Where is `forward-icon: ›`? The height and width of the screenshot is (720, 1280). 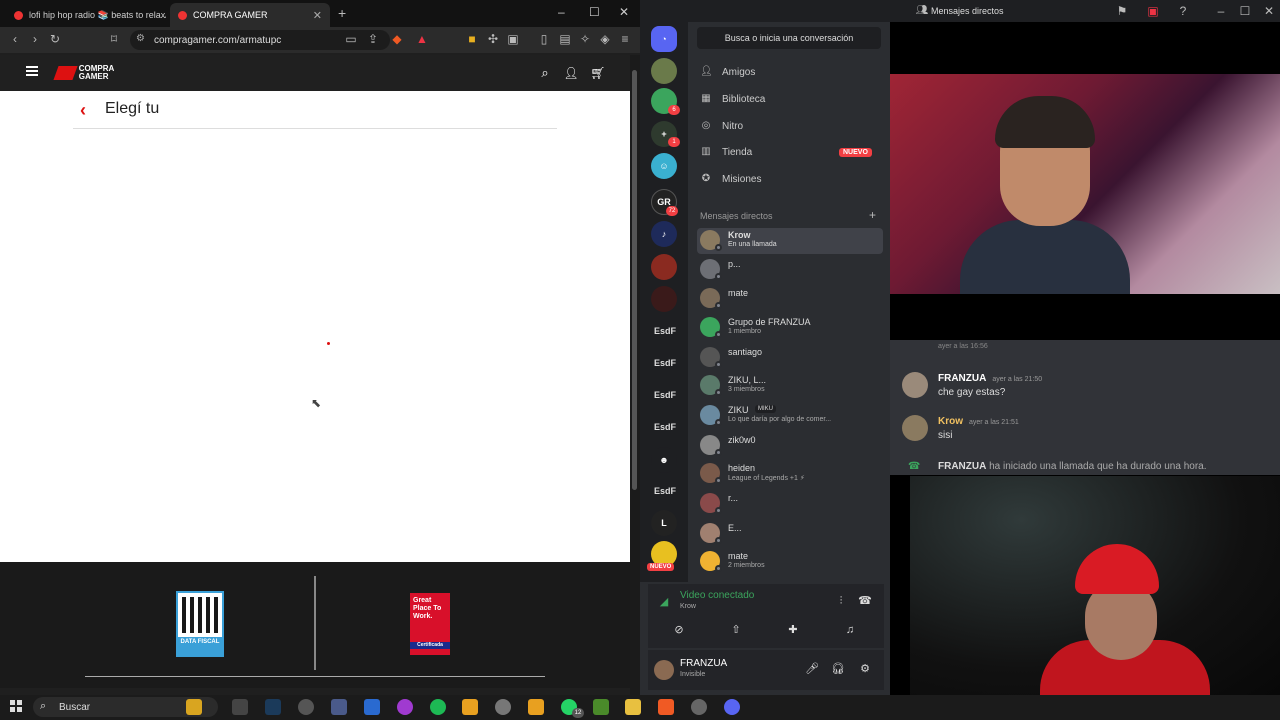 forward-icon: › is located at coordinates (35, 39).